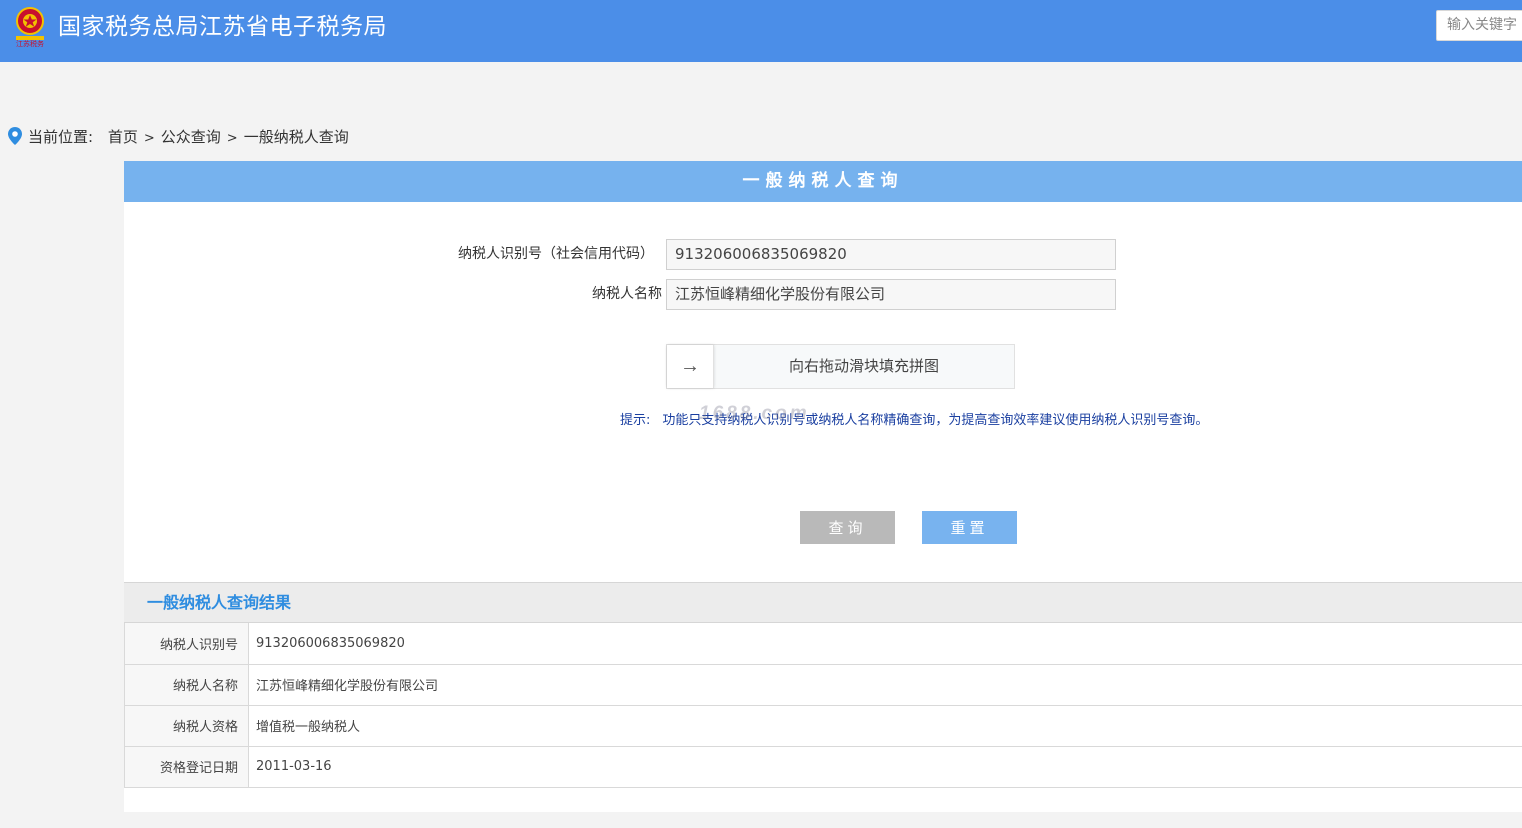  Describe the element at coordinates (761, 31) in the screenshot. I see `top-header: 江苏税务 国家税务总局江苏省电子税务局 输入关键字` at that location.